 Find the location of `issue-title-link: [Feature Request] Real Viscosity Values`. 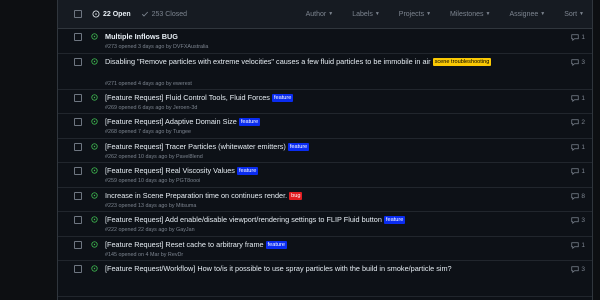

issue-title-link: [Feature Request] Real Viscosity Values is located at coordinates (170, 170).